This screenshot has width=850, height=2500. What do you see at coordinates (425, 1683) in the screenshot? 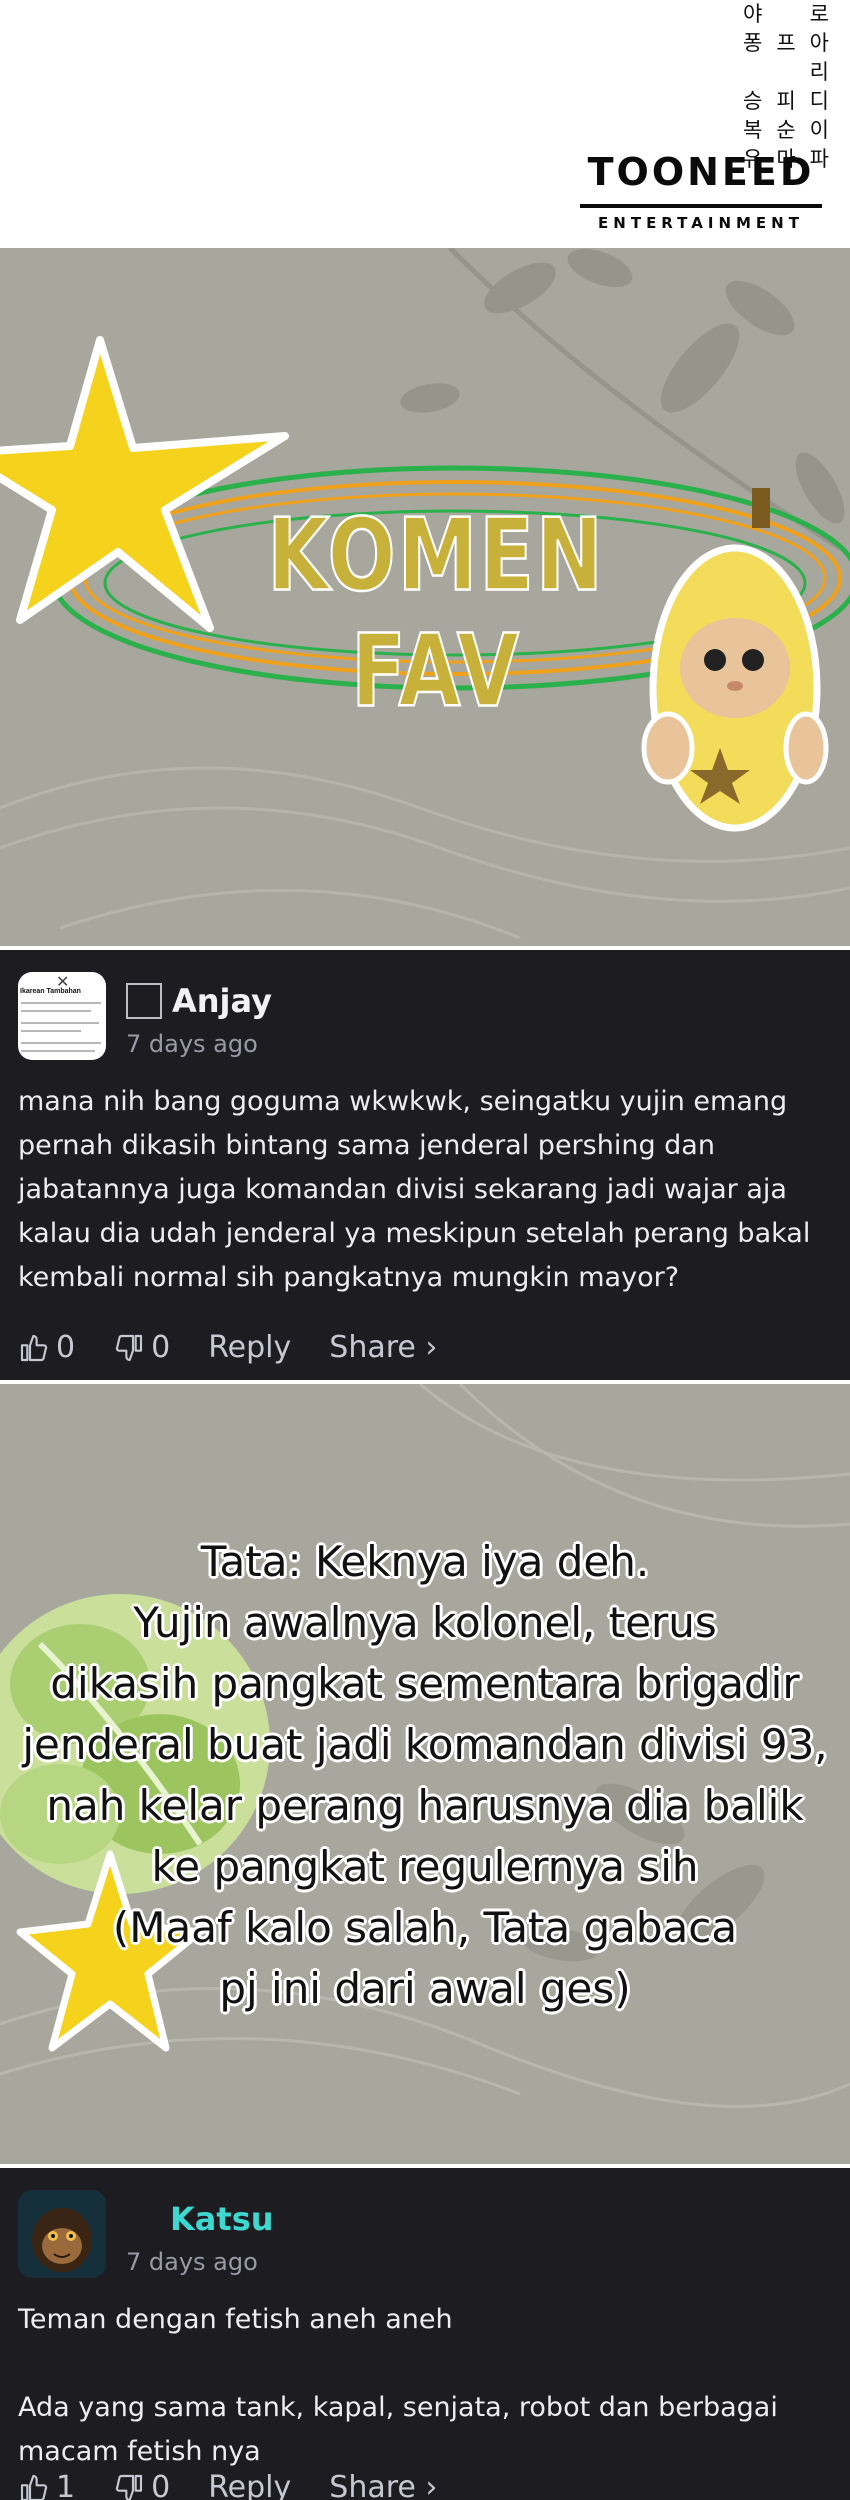
I see `tata-line: dikasih pangkat sementara brigadir` at bounding box center [425, 1683].